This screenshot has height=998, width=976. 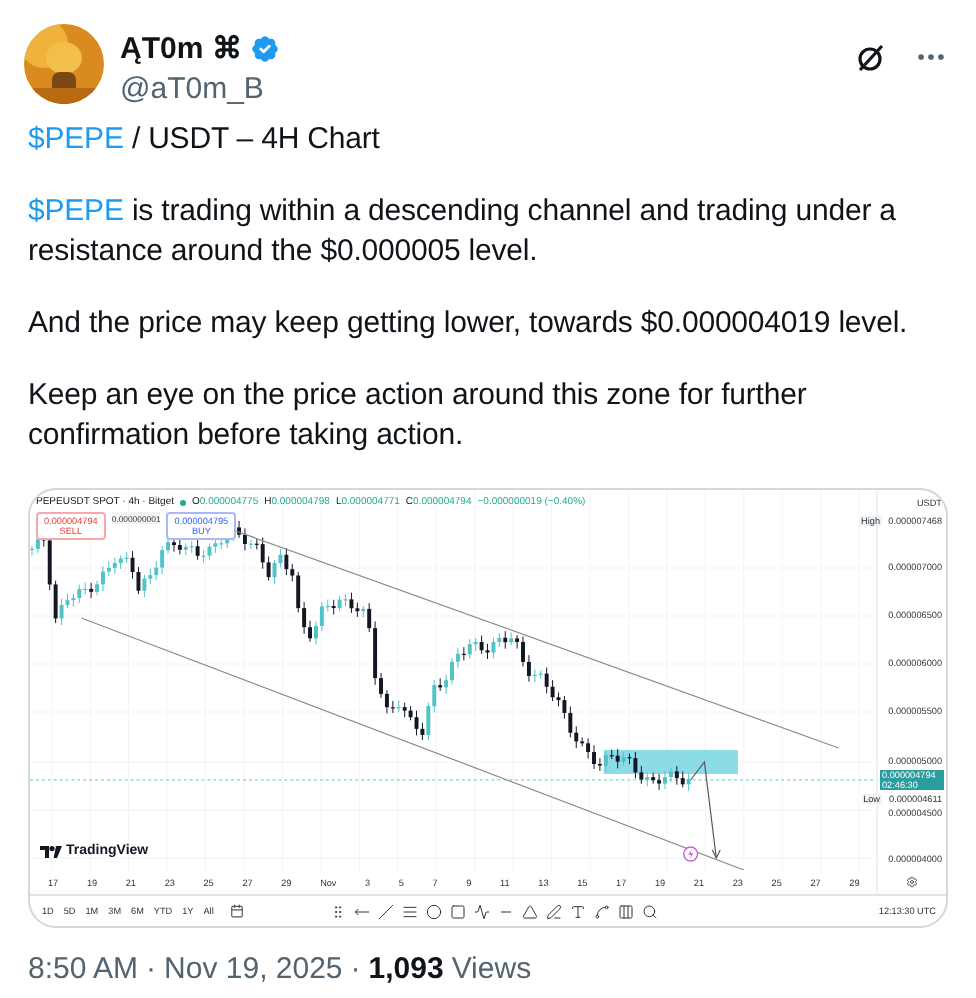 I want to click on post-meta: 1,093, so click(x=406, y=969).